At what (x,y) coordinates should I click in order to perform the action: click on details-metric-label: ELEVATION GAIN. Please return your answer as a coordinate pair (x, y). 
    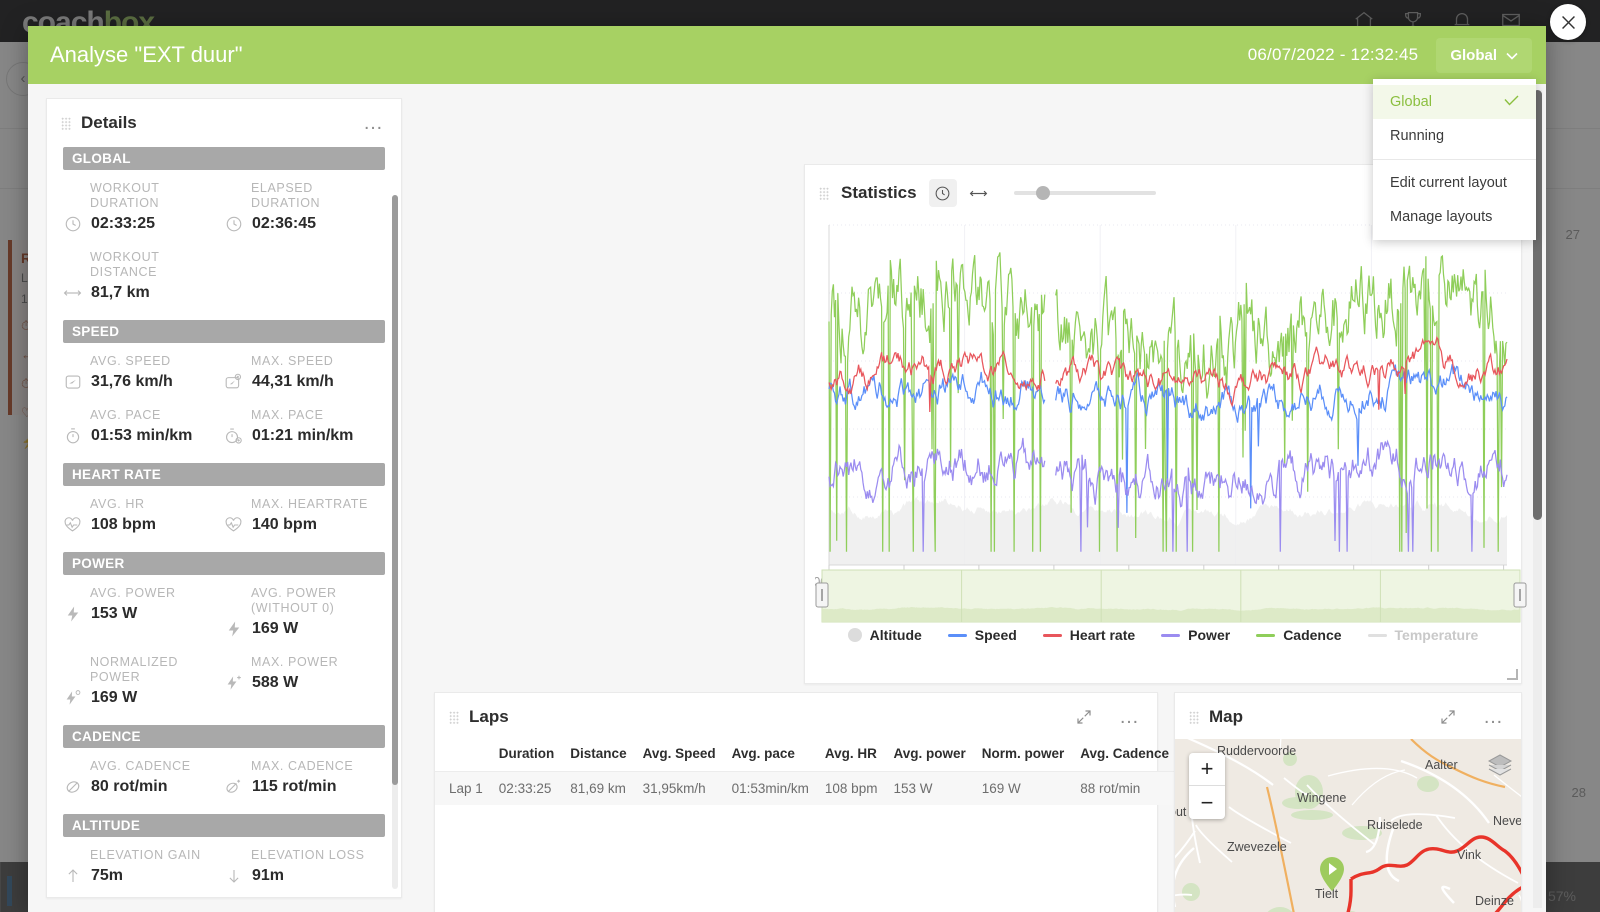
    Looking at the image, I should click on (145, 855).